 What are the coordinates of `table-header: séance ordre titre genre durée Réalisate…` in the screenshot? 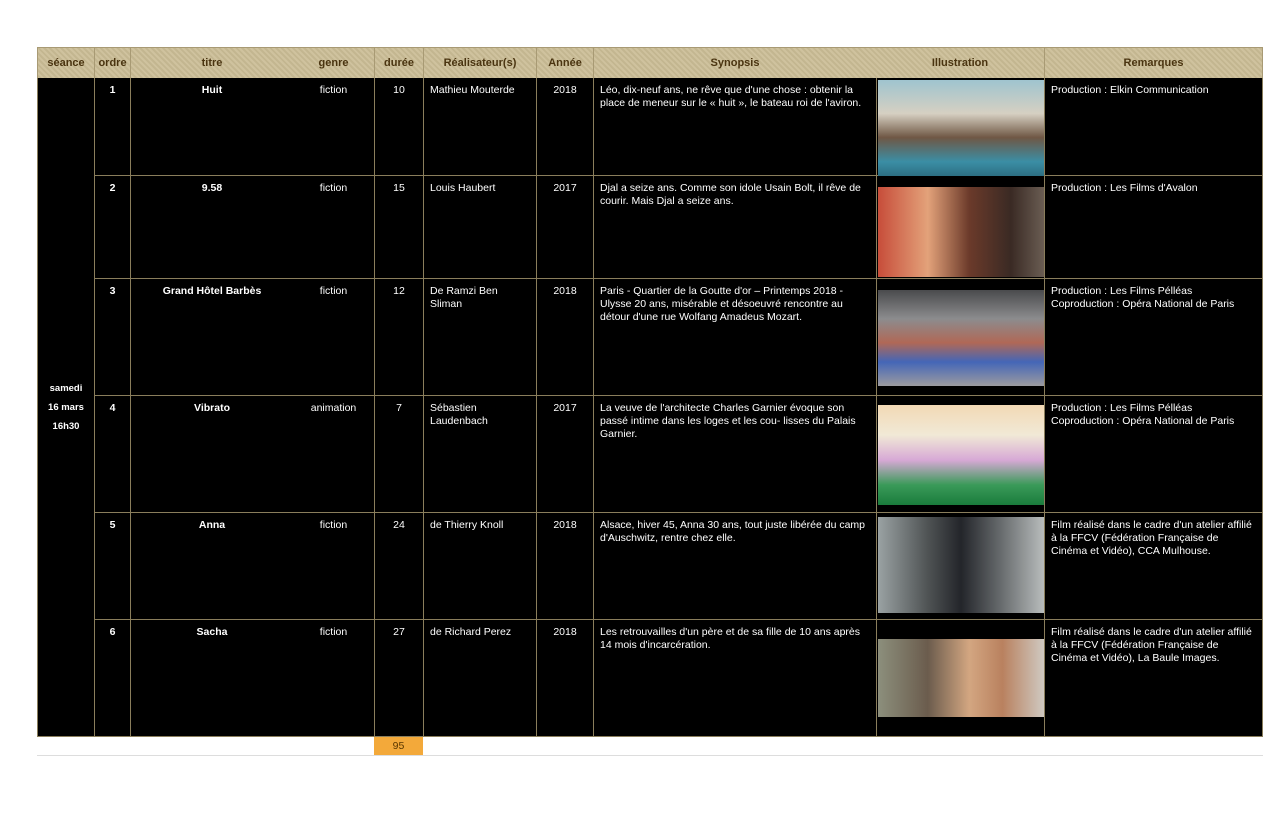 It's located at (650, 63).